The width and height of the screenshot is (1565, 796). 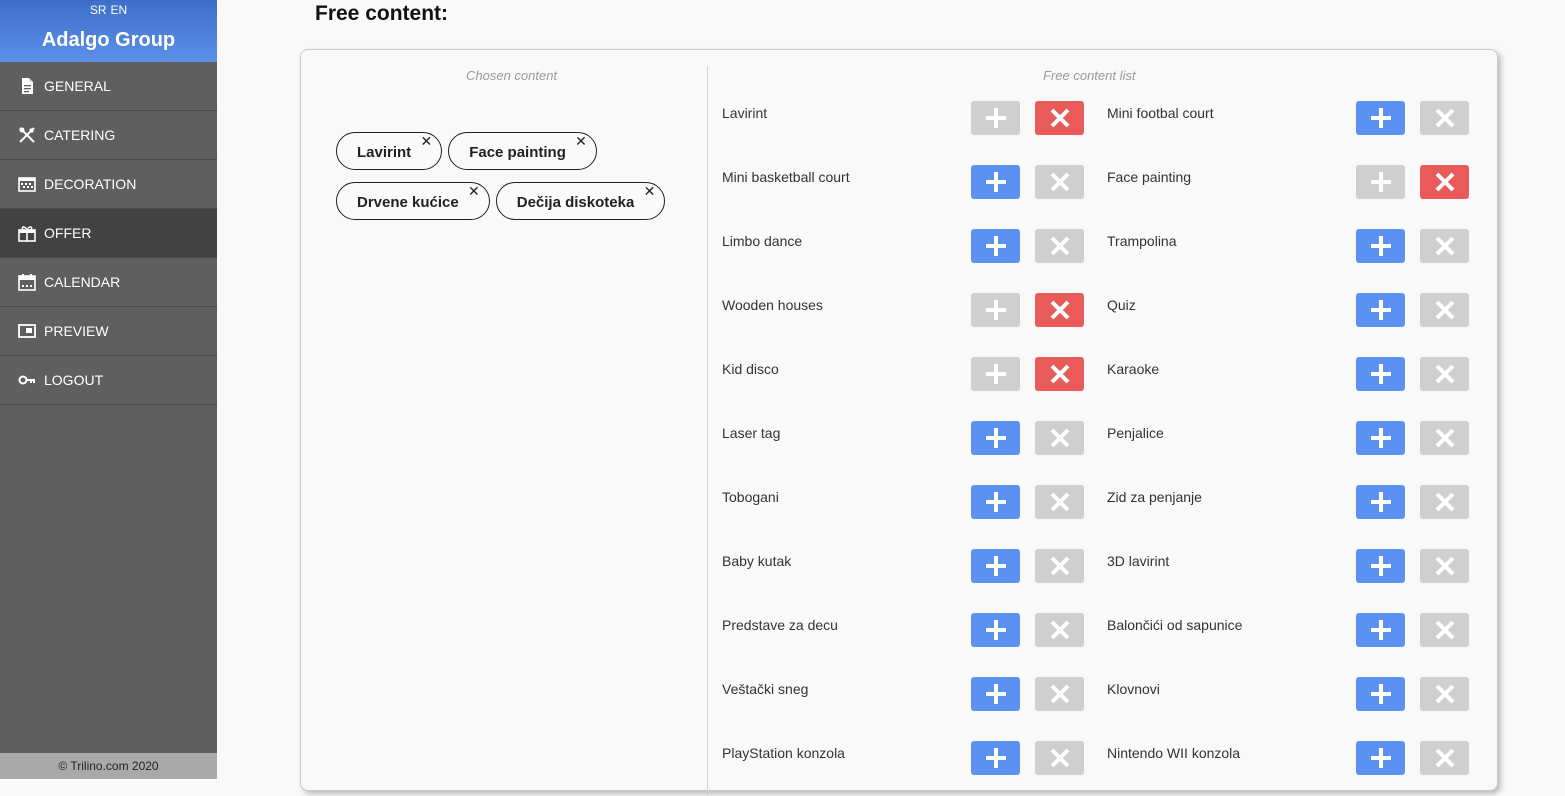 What do you see at coordinates (108, 331) in the screenshot?
I see `sidebar-item-preview: PREVIEW` at bounding box center [108, 331].